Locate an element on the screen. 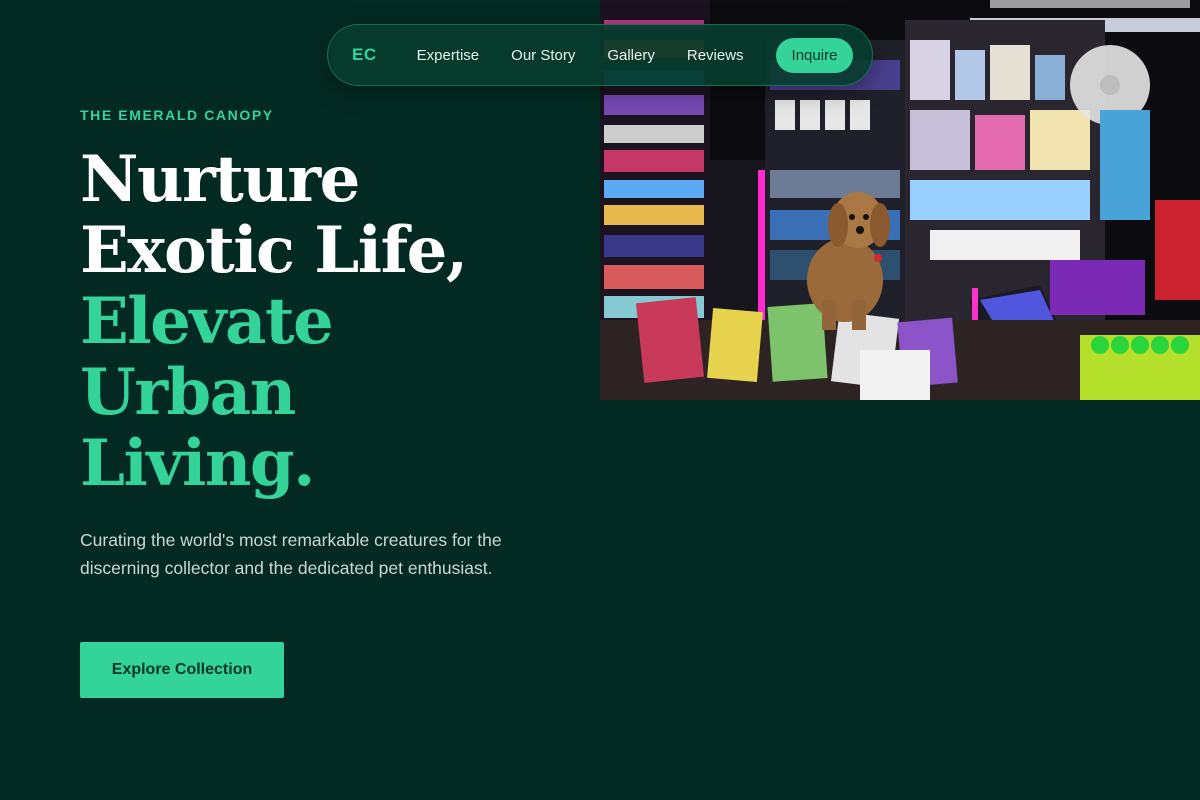 The width and height of the screenshot is (1200, 800). nav-link-gallery: Gallery is located at coordinates (631, 55).